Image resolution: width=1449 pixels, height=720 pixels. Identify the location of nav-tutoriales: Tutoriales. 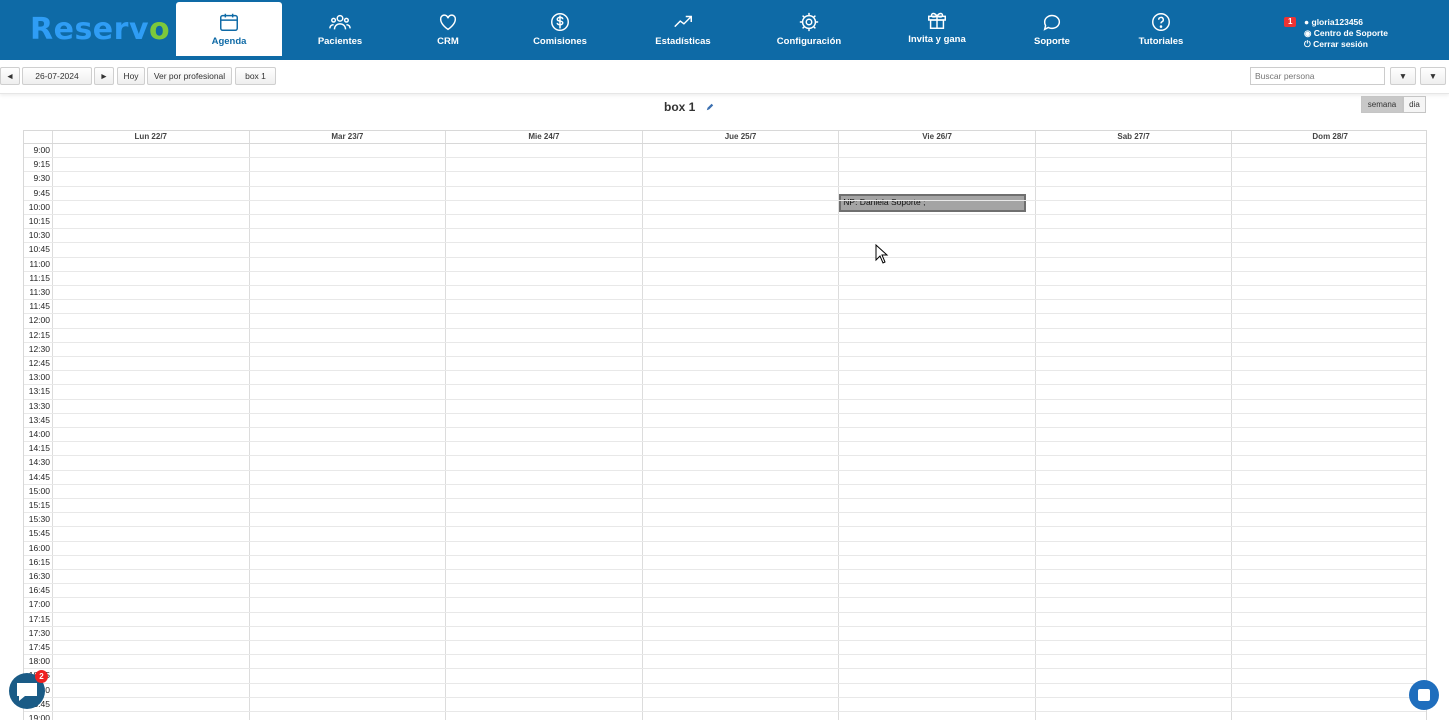
(1161, 29).